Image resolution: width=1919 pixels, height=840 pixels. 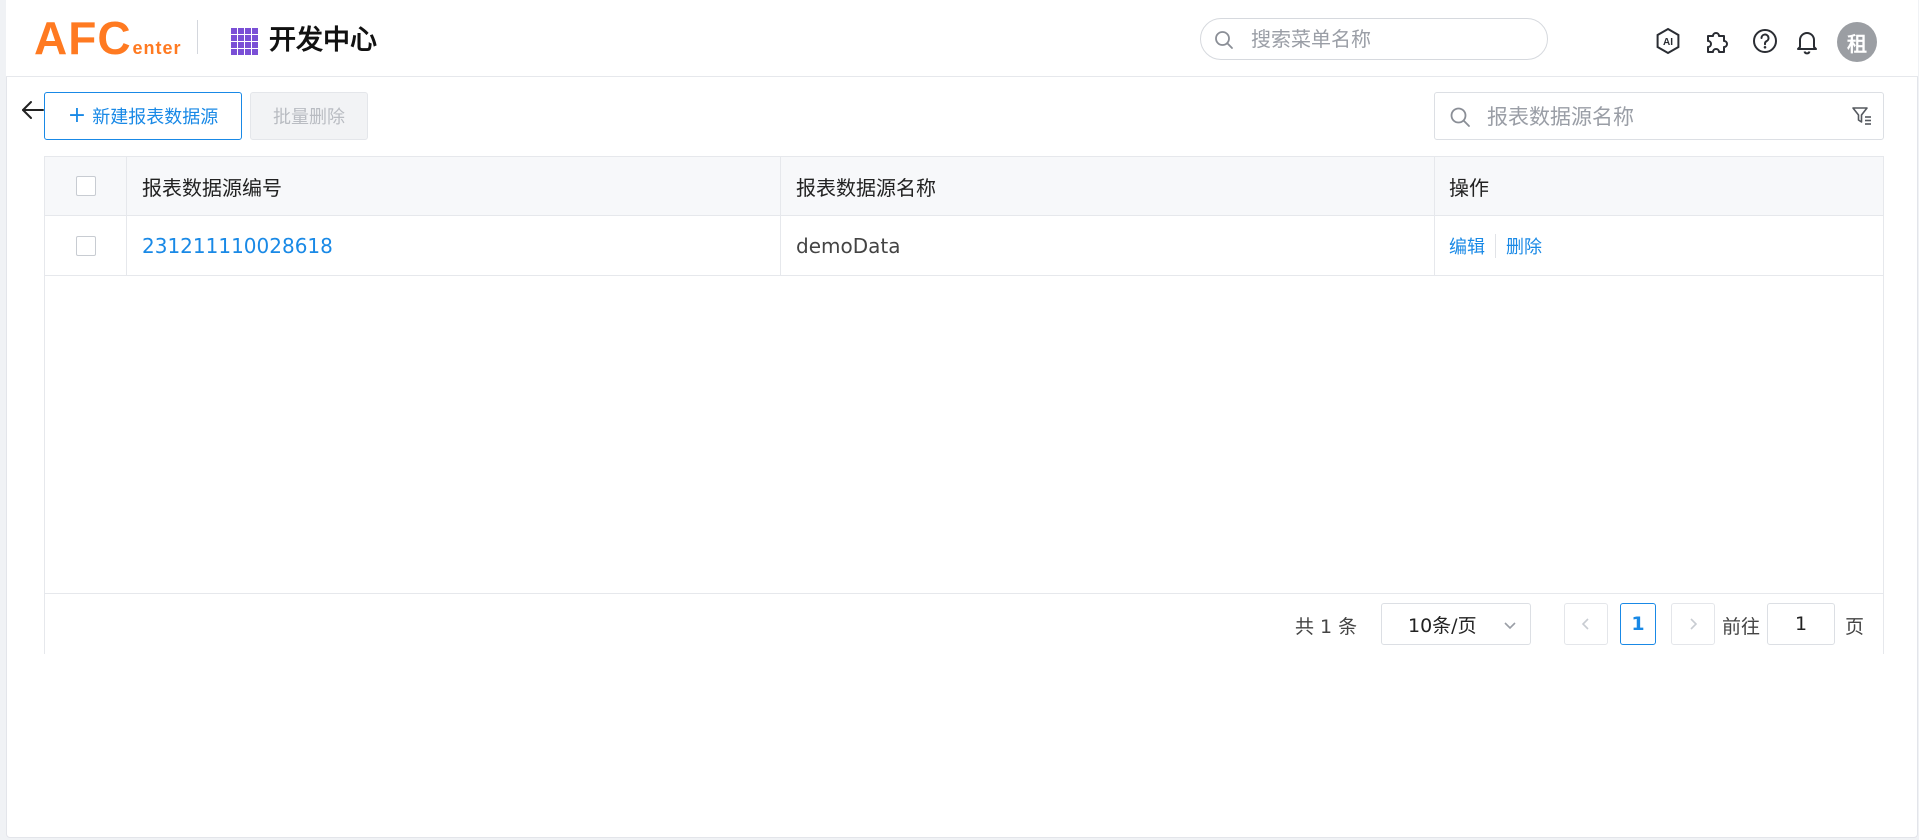 What do you see at coordinates (1855, 627) in the screenshot?
I see `page-suffix-label: 页` at bounding box center [1855, 627].